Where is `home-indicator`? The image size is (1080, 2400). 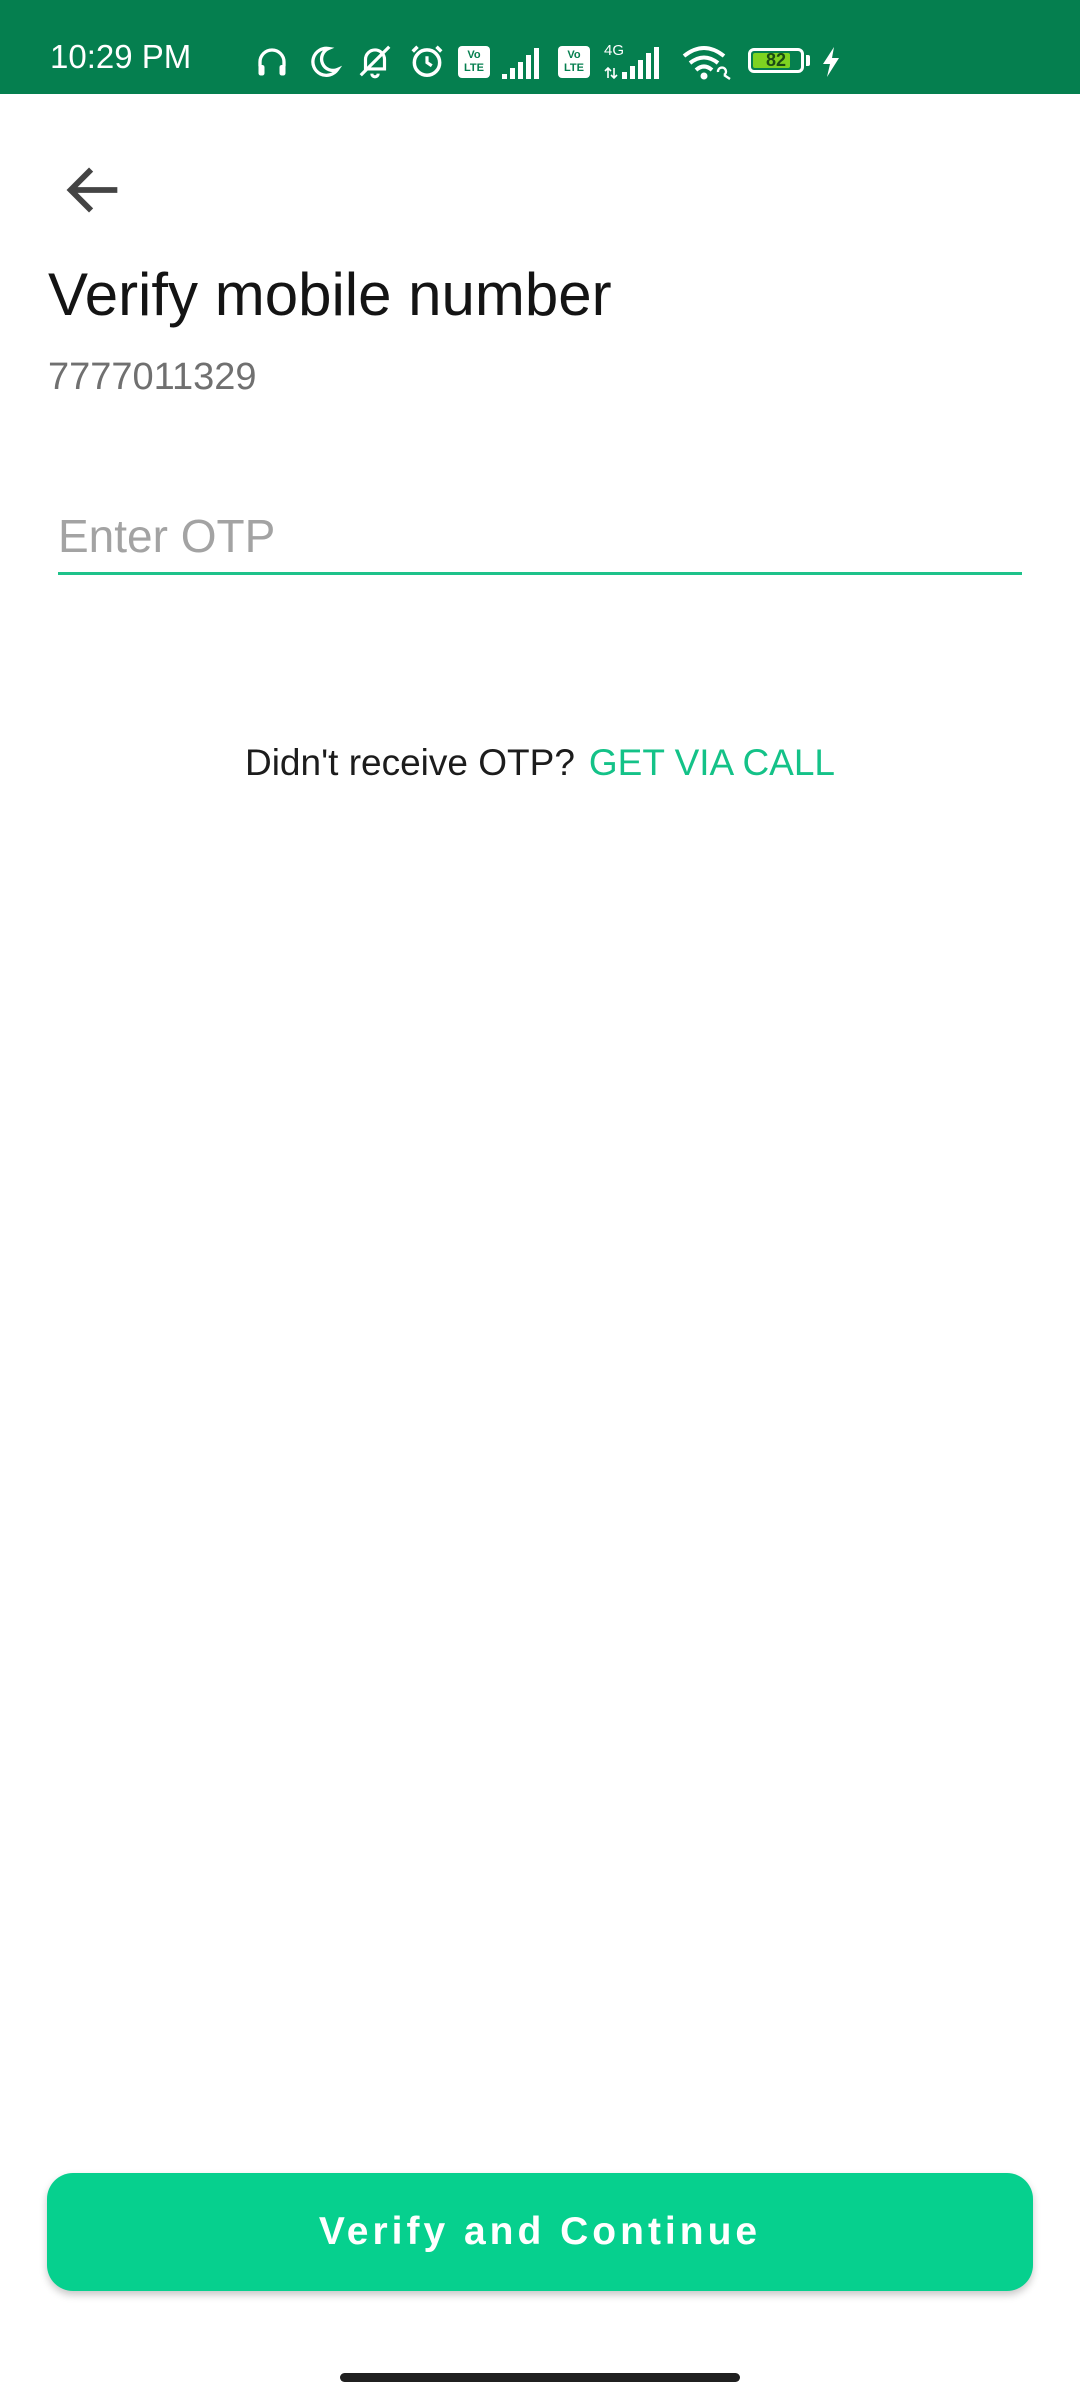 home-indicator is located at coordinates (540, 2377).